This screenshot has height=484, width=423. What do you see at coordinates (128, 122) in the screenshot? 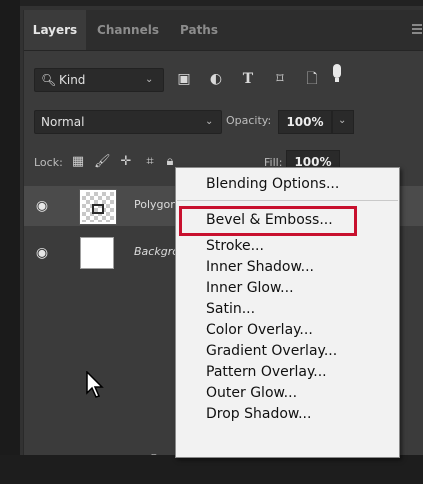
I see `blend-mode-select: Normal ⌄` at bounding box center [128, 122].